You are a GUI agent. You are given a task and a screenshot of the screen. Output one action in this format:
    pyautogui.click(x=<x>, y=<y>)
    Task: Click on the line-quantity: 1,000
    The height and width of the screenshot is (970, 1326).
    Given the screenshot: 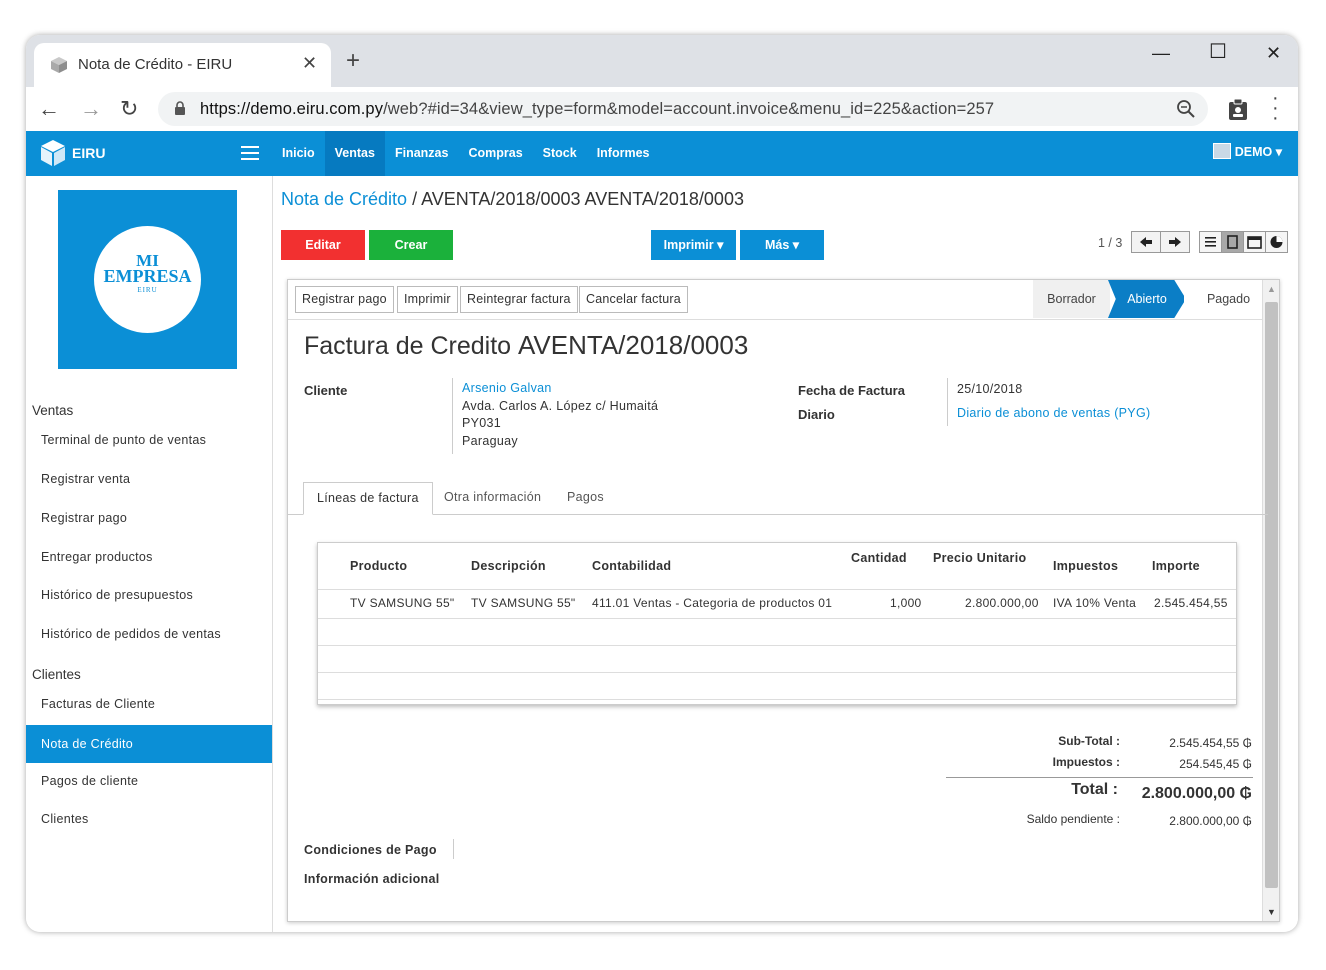 What is the action you would take?
    pyautogui.click(x=906, y=603)
    